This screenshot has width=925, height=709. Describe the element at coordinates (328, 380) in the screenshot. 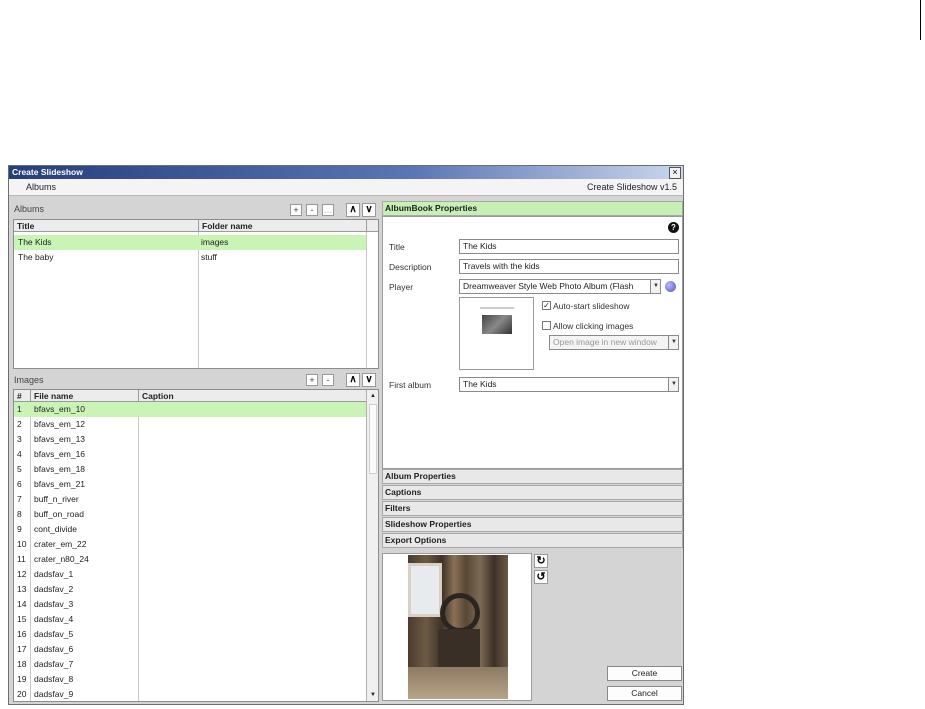

I see `remove-image-button: -` at that location.